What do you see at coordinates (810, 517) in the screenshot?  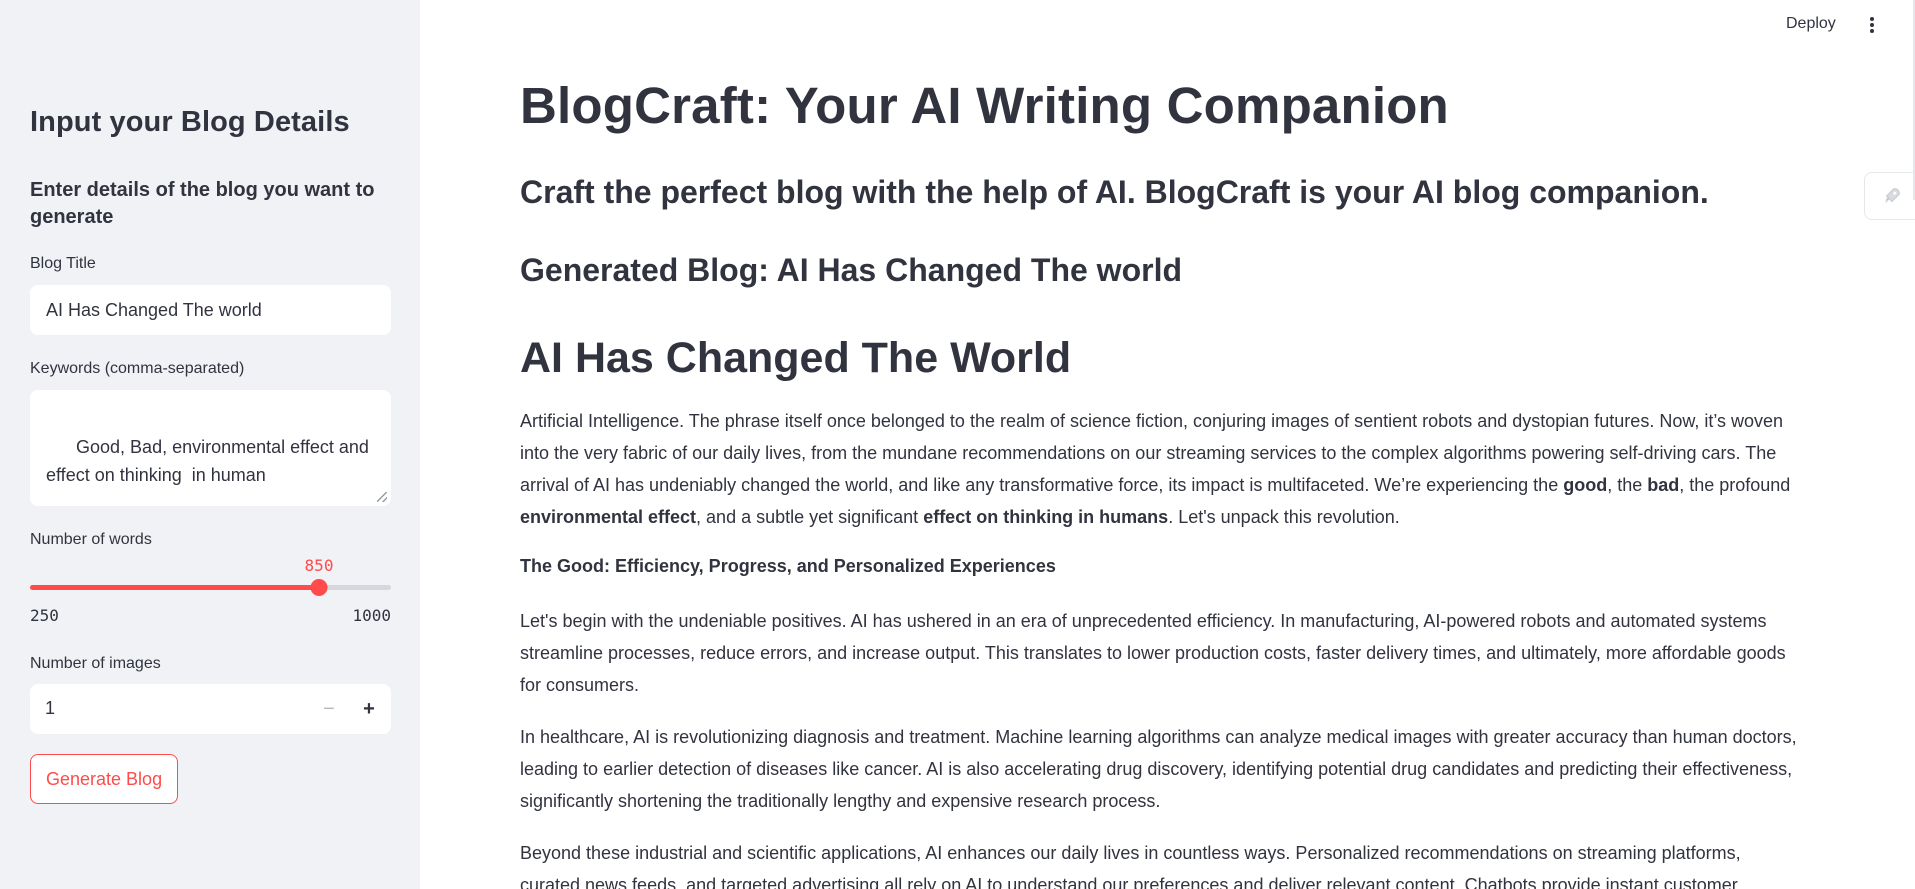 I see `intro-text-4: , and a subtle yet significant` at bounding box center [810, 517].